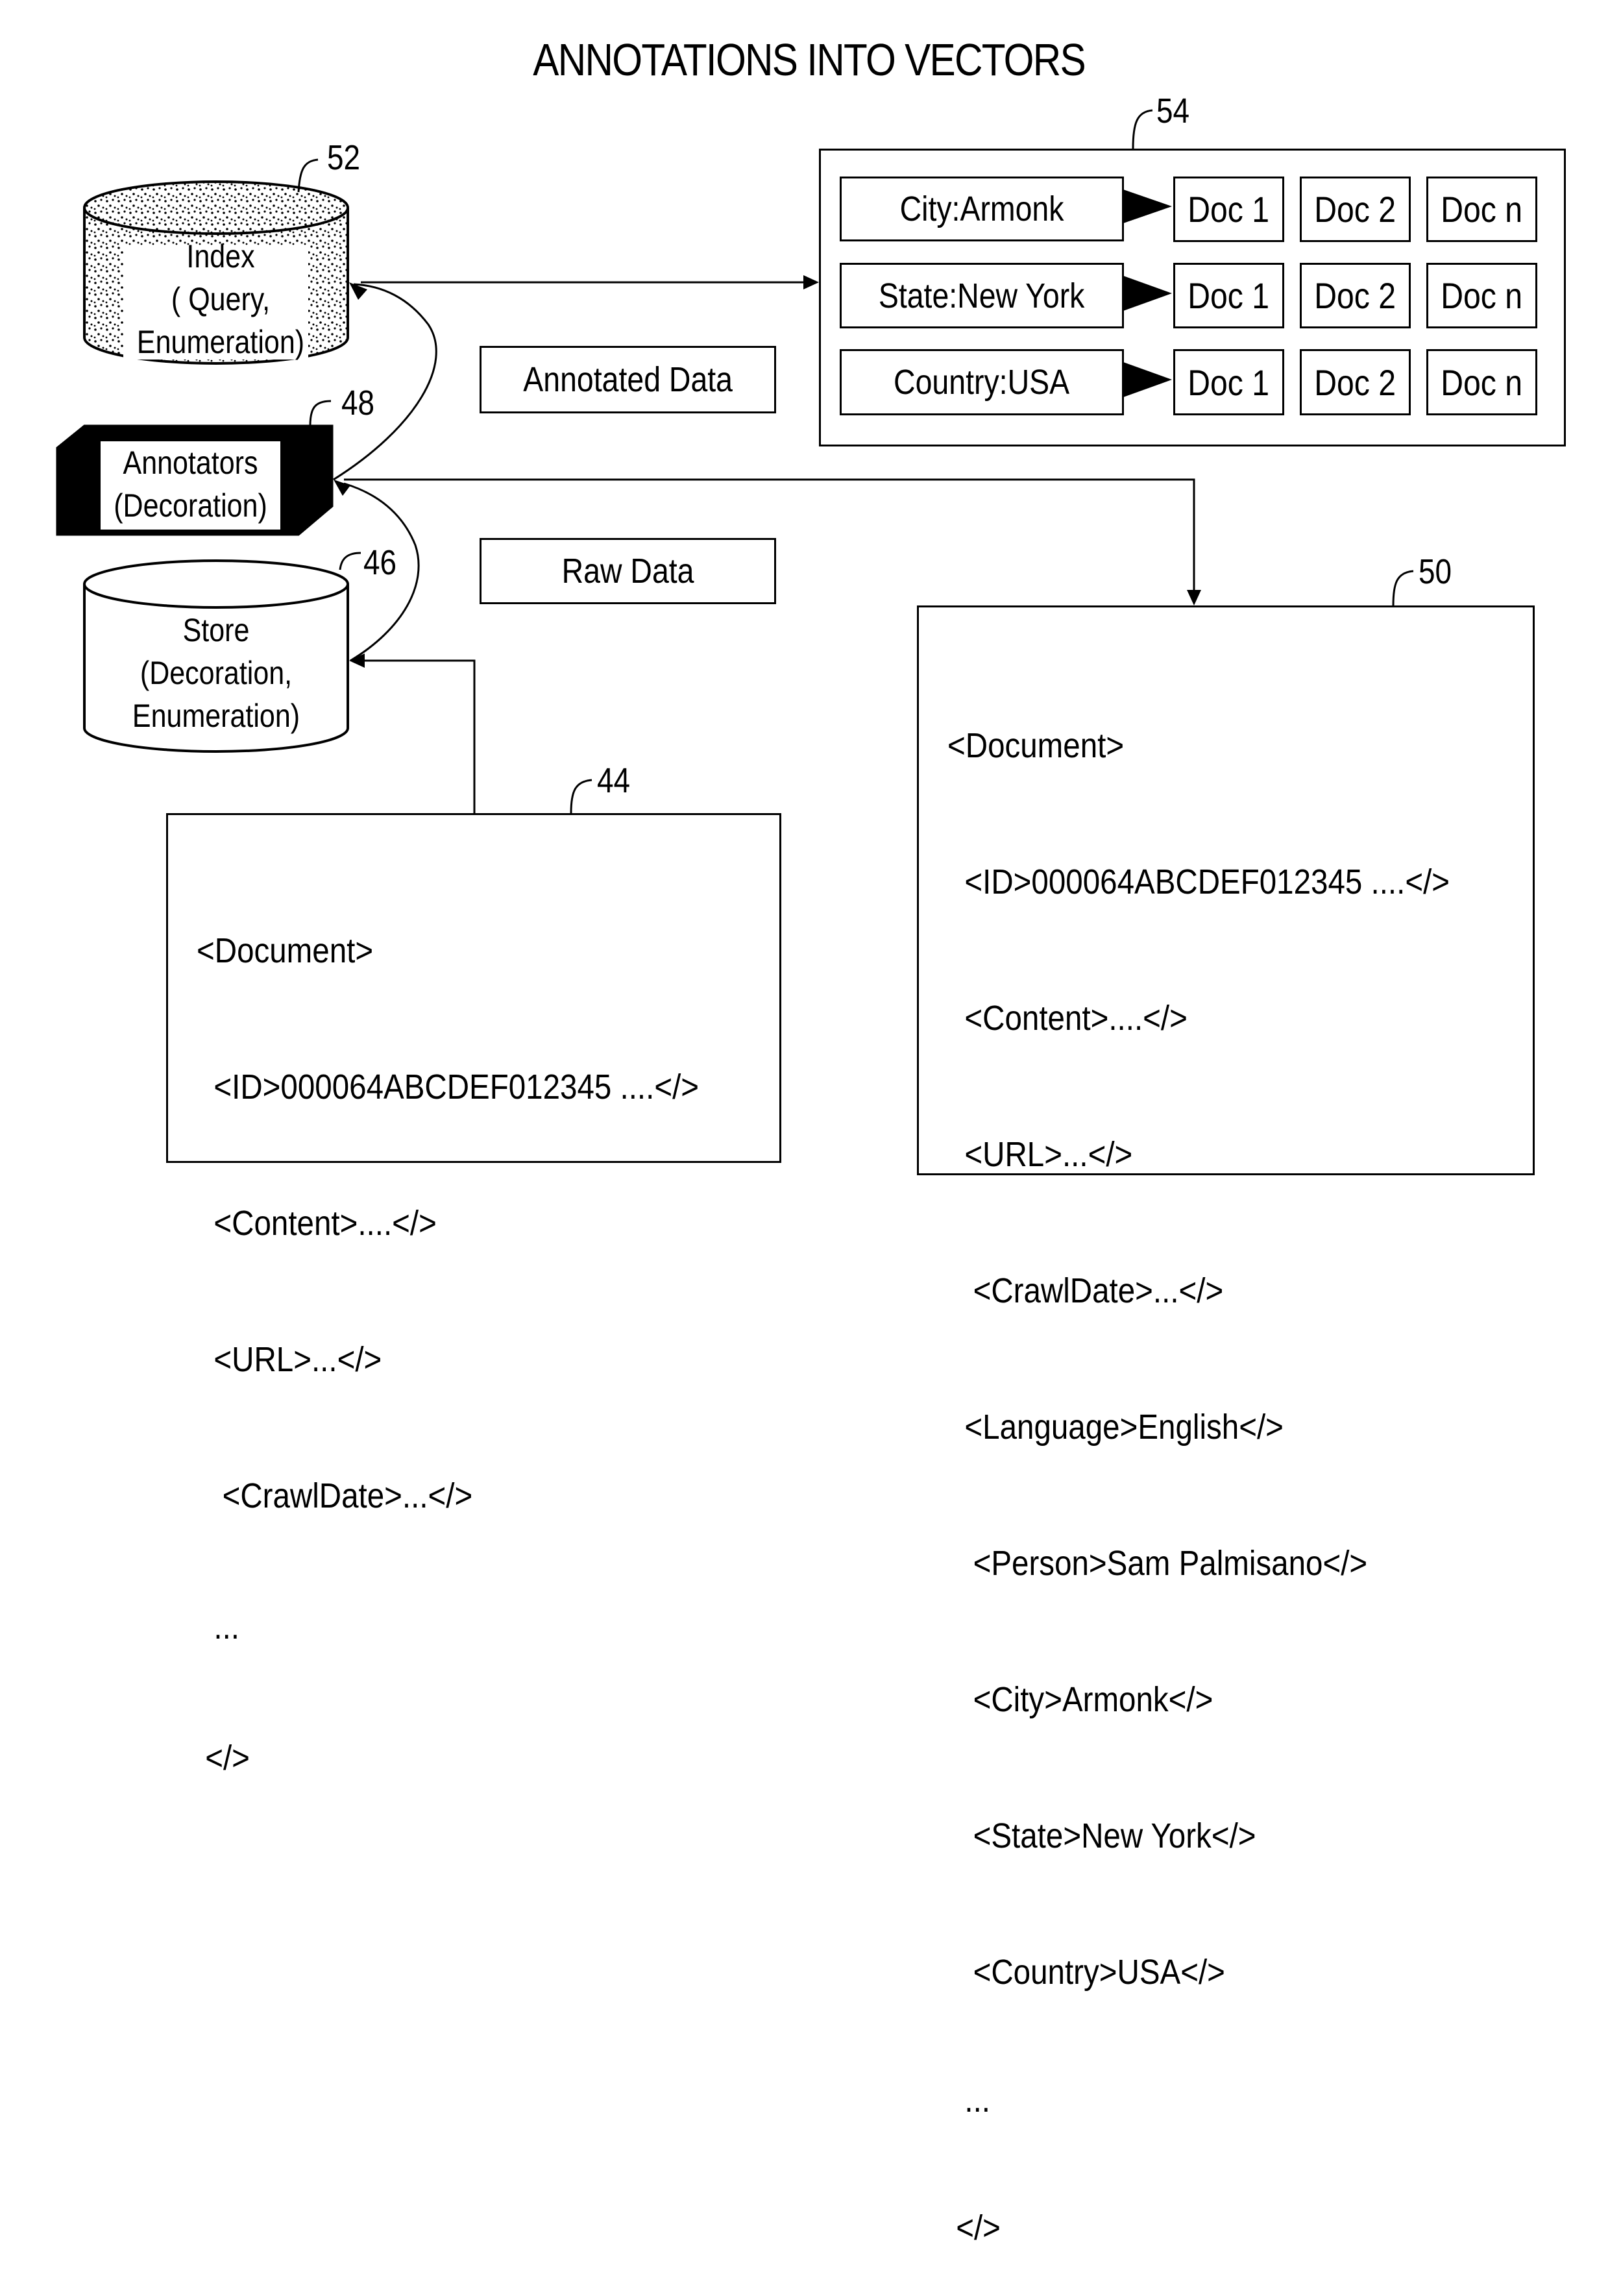 This screenshot has height=2296, width=1621. Describe the element at coordinates (216, 630) in the screenshot. I see `store-label-line: Store` at that location.